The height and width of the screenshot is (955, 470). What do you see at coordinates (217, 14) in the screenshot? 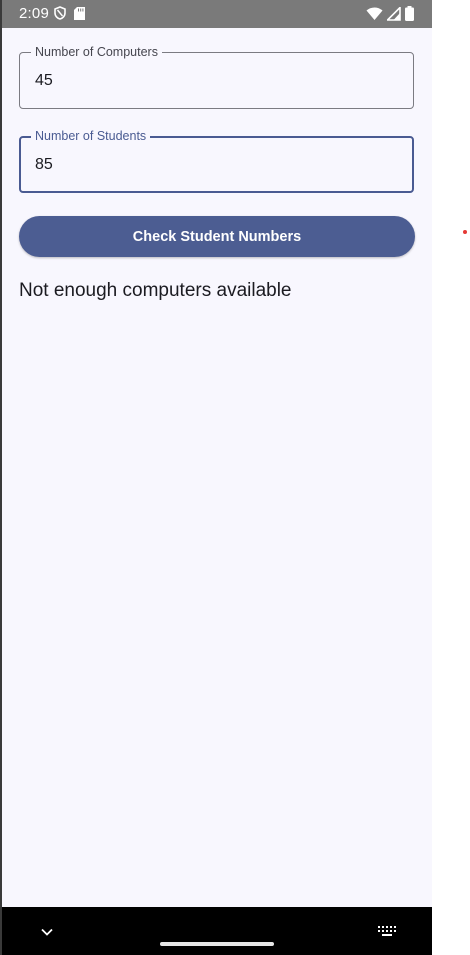
I see `status-bar: 2:09` at bounding box center [217, 14].